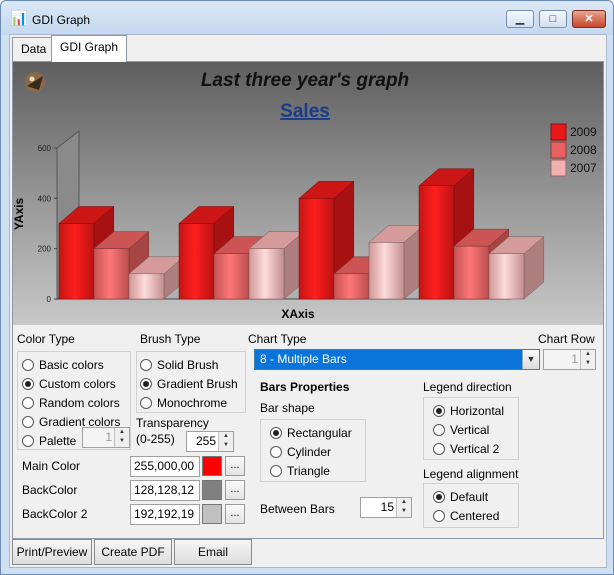  I want to click on chart-row-stepper: 1 ▲ ▼, so click(569, 359).